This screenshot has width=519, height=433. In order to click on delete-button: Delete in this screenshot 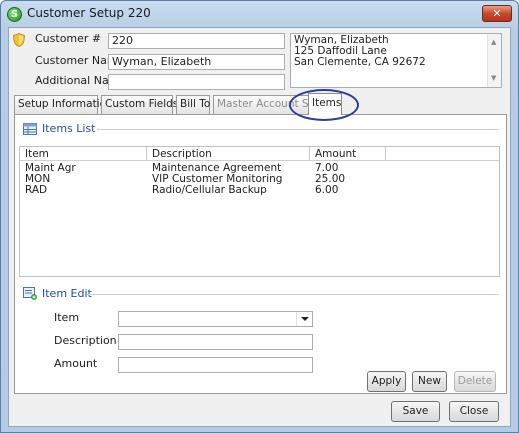, I will do `click(475, 381)`.